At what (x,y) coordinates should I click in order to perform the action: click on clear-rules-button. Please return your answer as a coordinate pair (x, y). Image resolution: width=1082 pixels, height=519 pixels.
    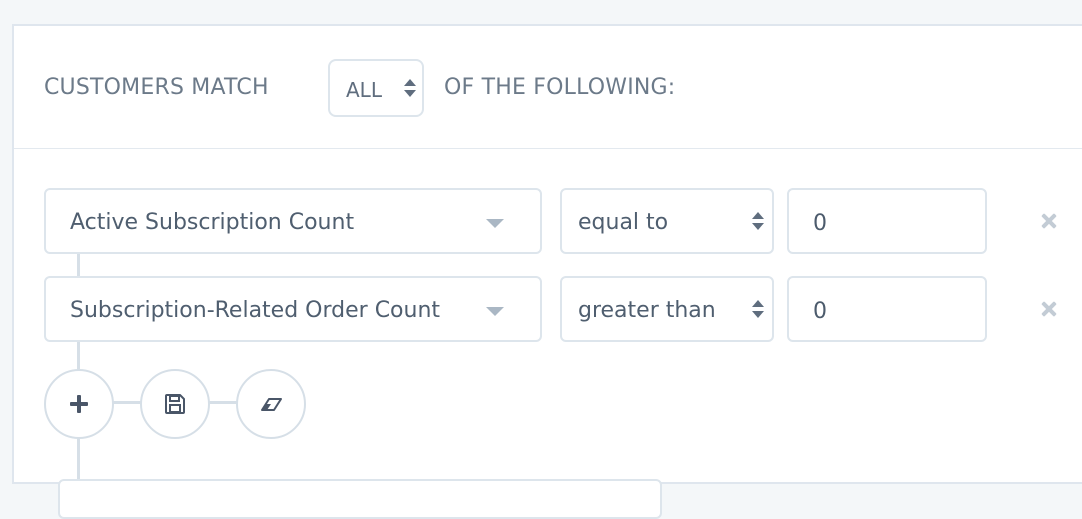
    Looking at the image, I should click on (271, 404).